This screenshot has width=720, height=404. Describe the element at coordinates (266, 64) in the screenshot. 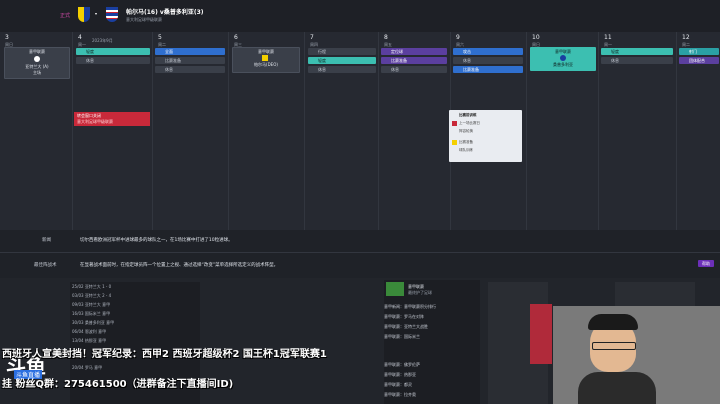

I see `opponent-name: 帕尔马(DEO)` at that location.